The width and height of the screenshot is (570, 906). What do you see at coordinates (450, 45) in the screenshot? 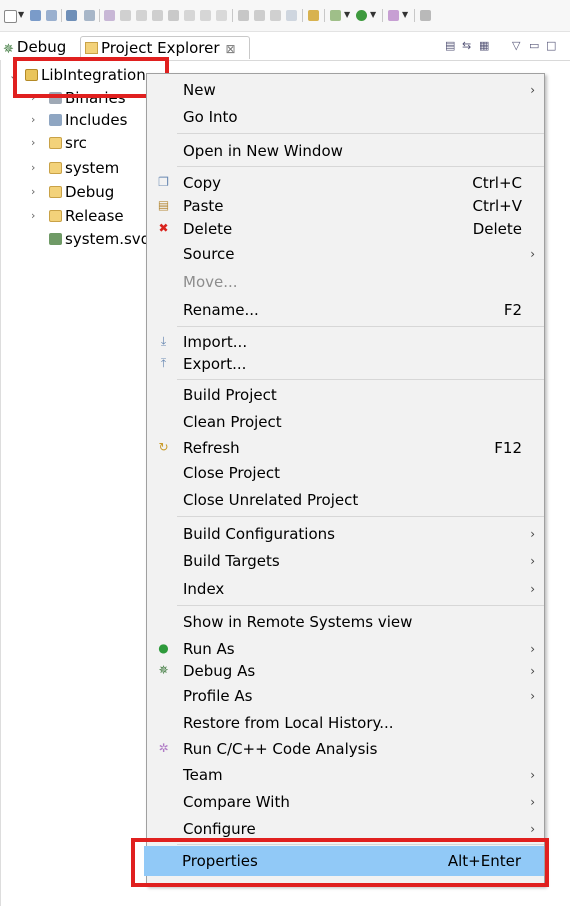
I see `collapse-all-icon: ▤` at bounding box center [450, 45].